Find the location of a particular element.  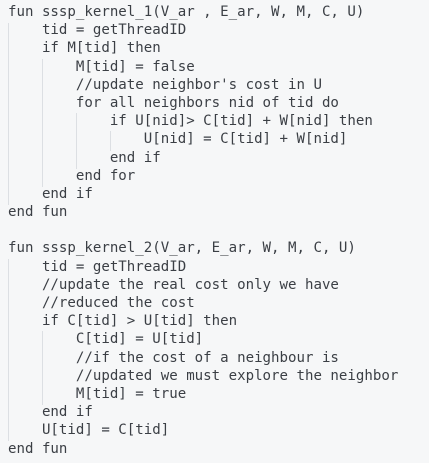

code-line: U[tid] = C[tid] is located at coordinates (89, 430).